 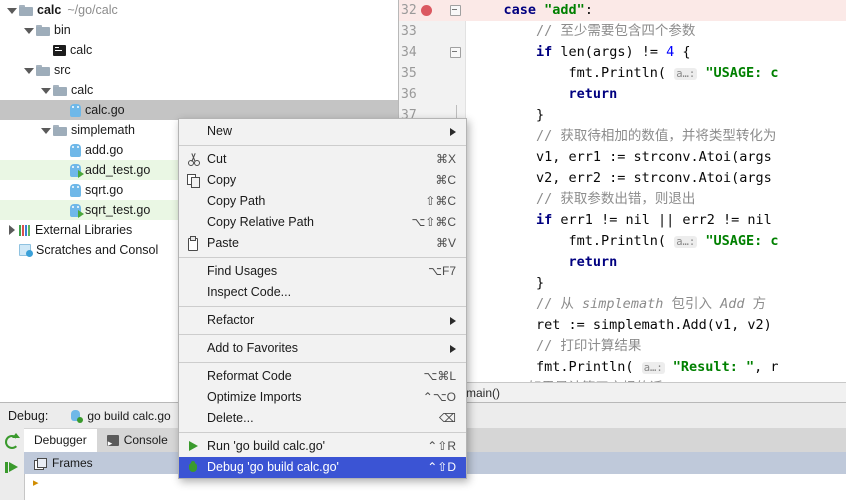 What do you see at coordinates (322, 243) in the screenshot?
I see `menu-item-paste: Paste ⌘V` at bounding box center [322, 243].